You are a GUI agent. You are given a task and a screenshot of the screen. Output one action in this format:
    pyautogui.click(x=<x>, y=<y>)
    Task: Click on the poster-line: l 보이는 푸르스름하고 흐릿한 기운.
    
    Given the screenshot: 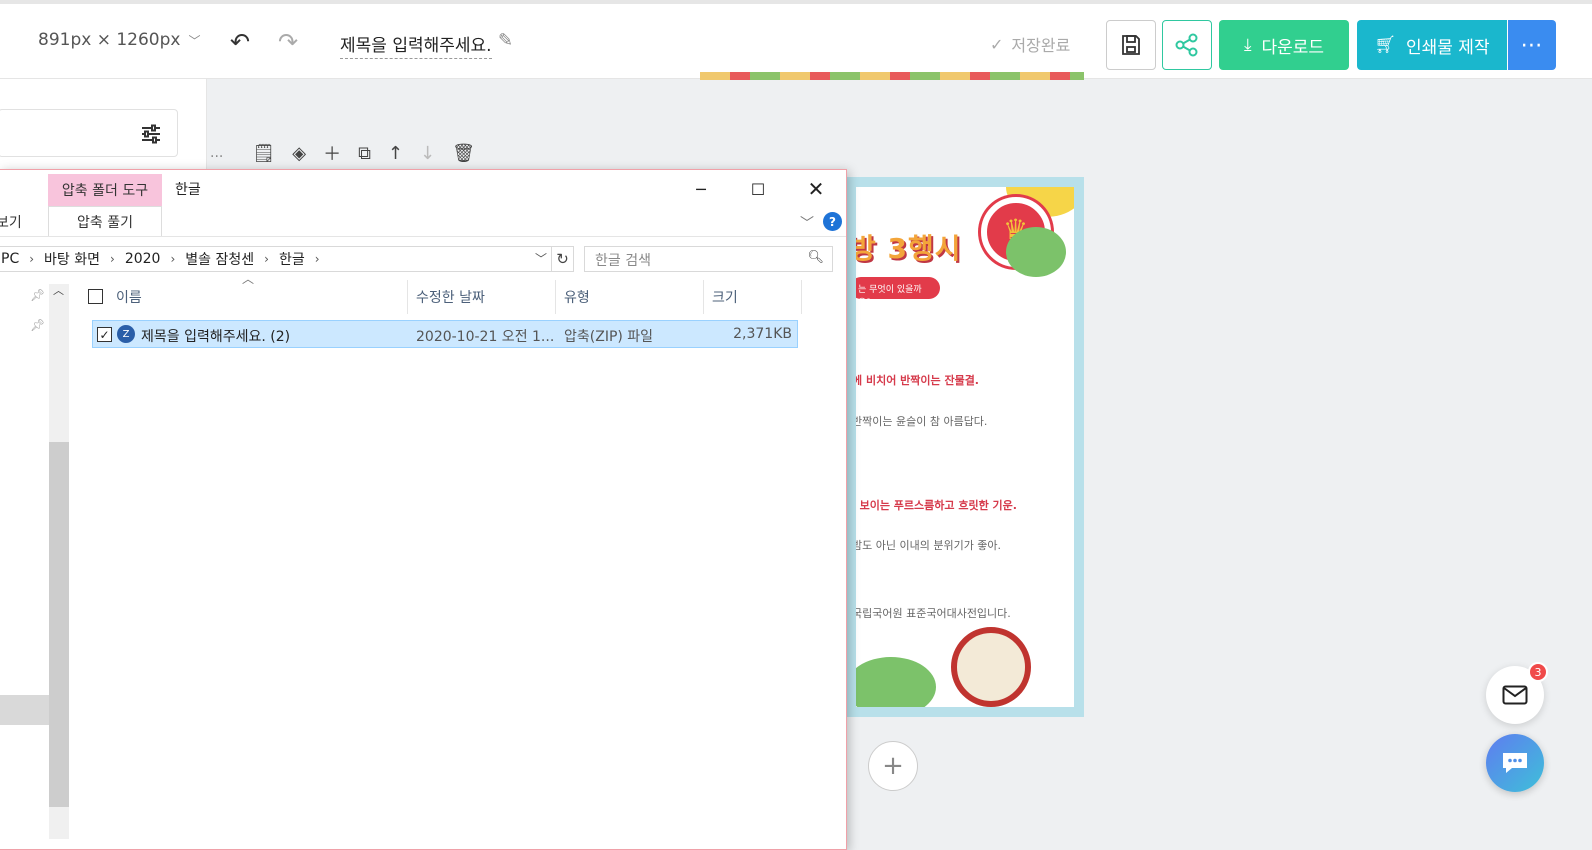 What is the action you would take?
    pyautogui.click(x=934, y=505)
    